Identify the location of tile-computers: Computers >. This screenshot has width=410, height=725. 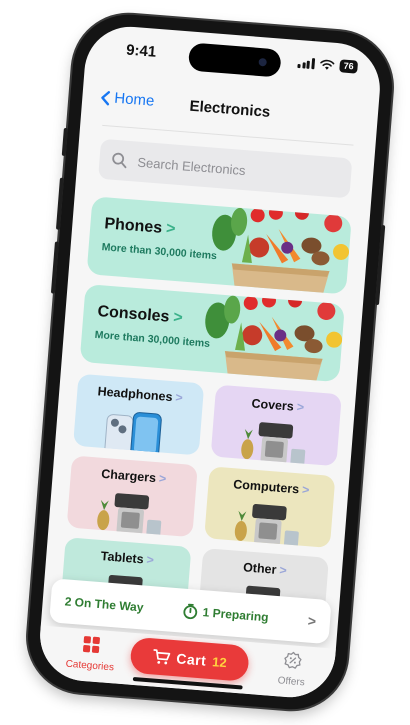
(270, 507).